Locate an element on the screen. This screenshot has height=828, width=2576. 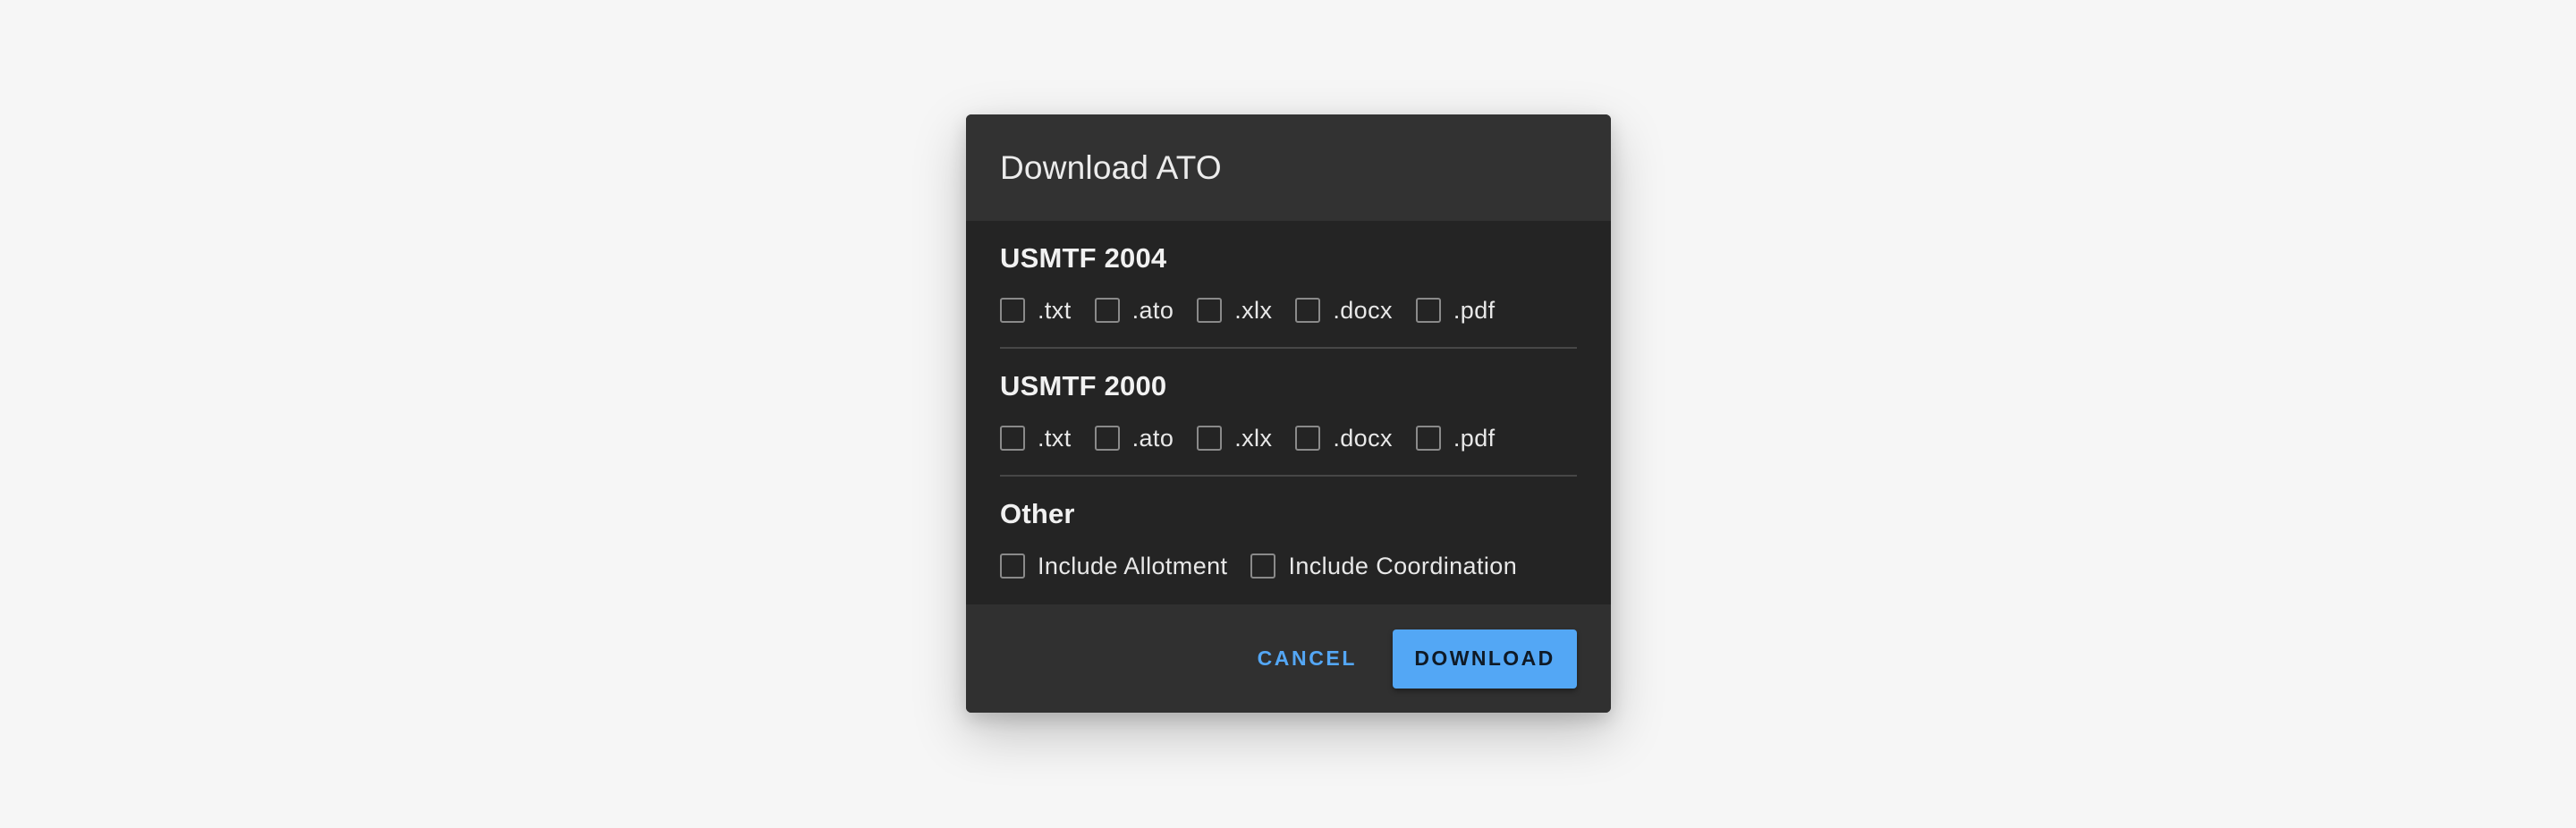
section-title: Other is located at coordinates (1037, 513).